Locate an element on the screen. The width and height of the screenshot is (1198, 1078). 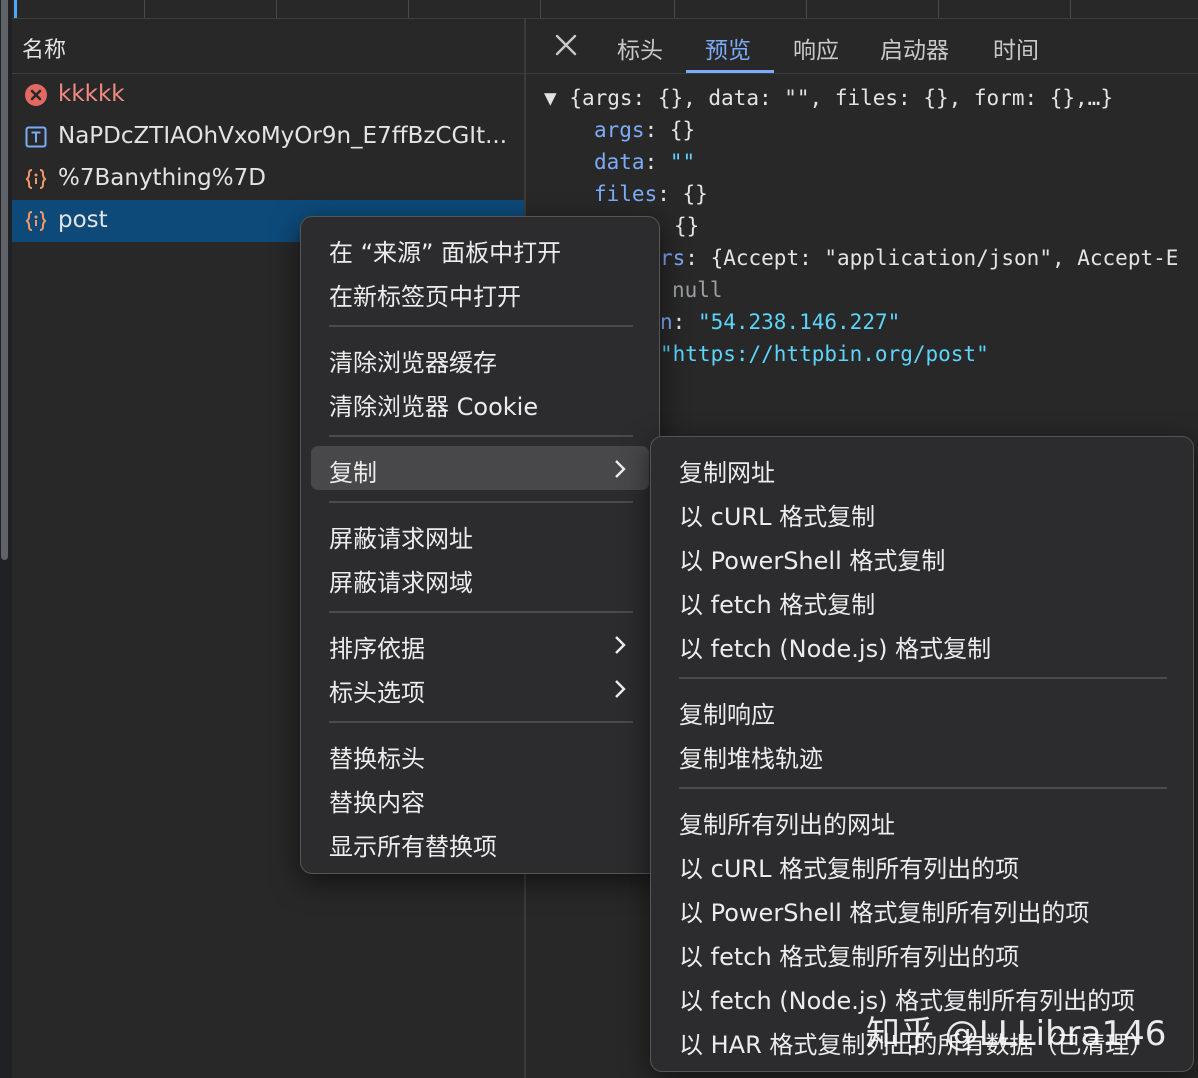
active-tab-indicator is located at coordinates (730, 71).